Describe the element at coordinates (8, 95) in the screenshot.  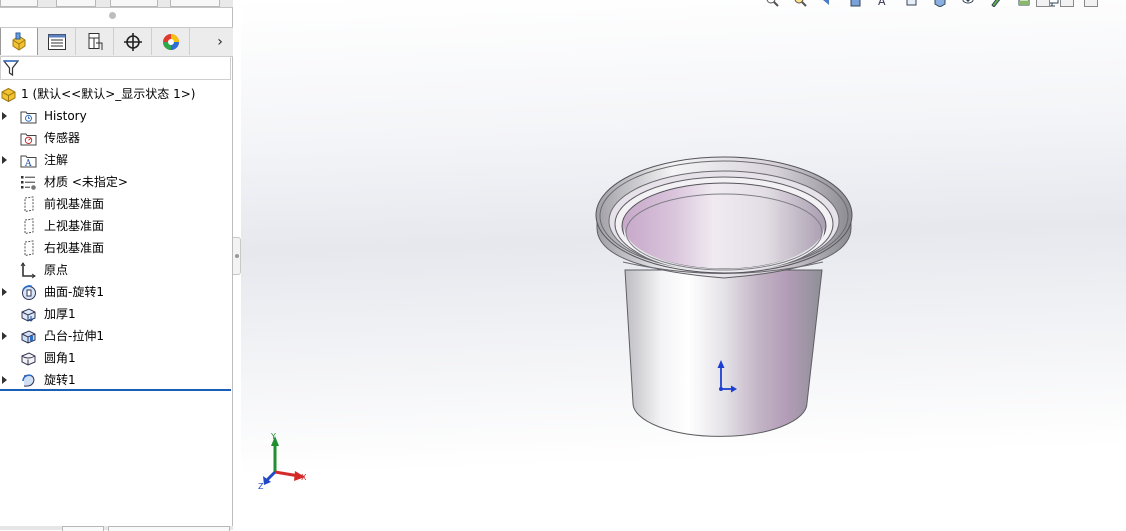
I see `part-icon` at that location.